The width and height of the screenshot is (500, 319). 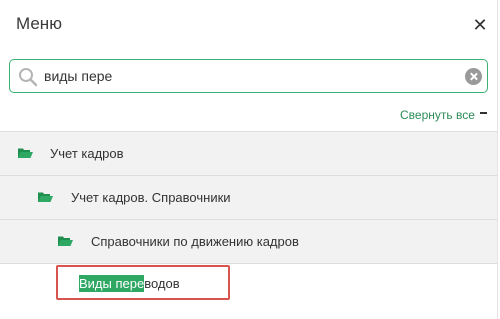 What do you see at coordinates (112, 283) in the screenshot?
I see `matched-text: Виды пере` at bounding box center [112, 283].